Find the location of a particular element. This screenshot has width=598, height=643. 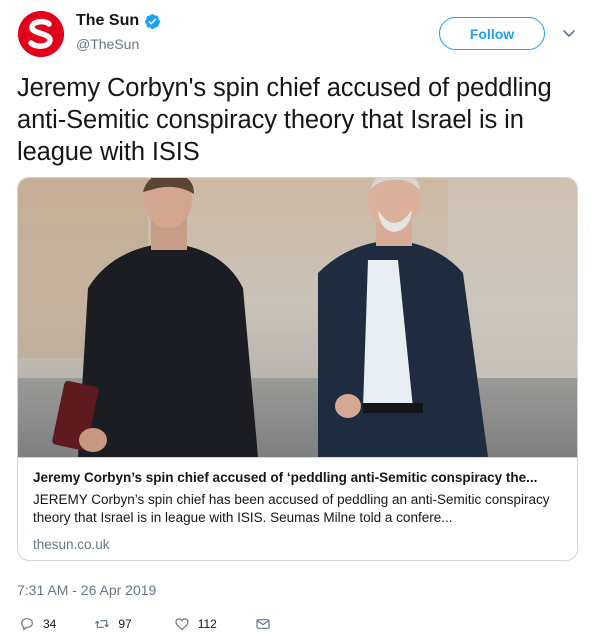

like-count: 112 is located at coordinates (207, 624).